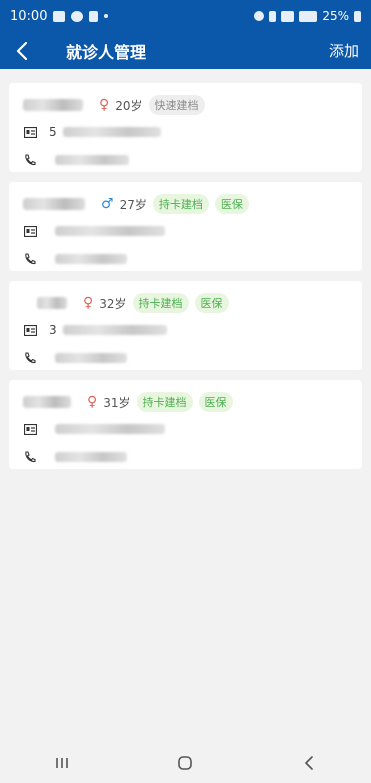 This screenshot has height=783, width=371. I want to click on bluetooth-icon, so click(273, 16).